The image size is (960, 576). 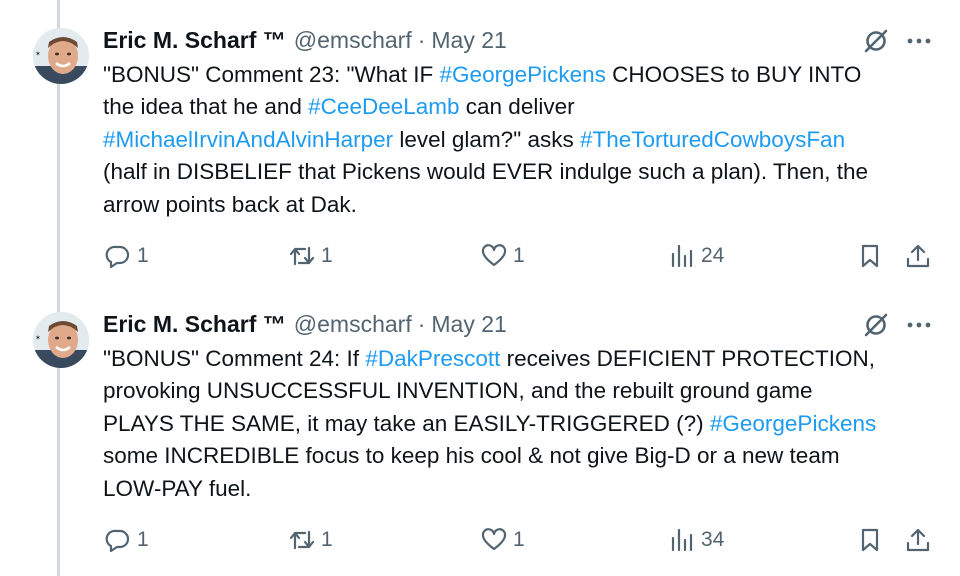 What do you see at coordinates (696, 256) in the screenshot?
I see `views-button: 24` at bounding box center [696, 256].